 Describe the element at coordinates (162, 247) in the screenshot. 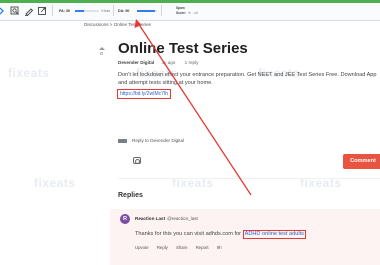

I see `reply-button: Reply` at that location.